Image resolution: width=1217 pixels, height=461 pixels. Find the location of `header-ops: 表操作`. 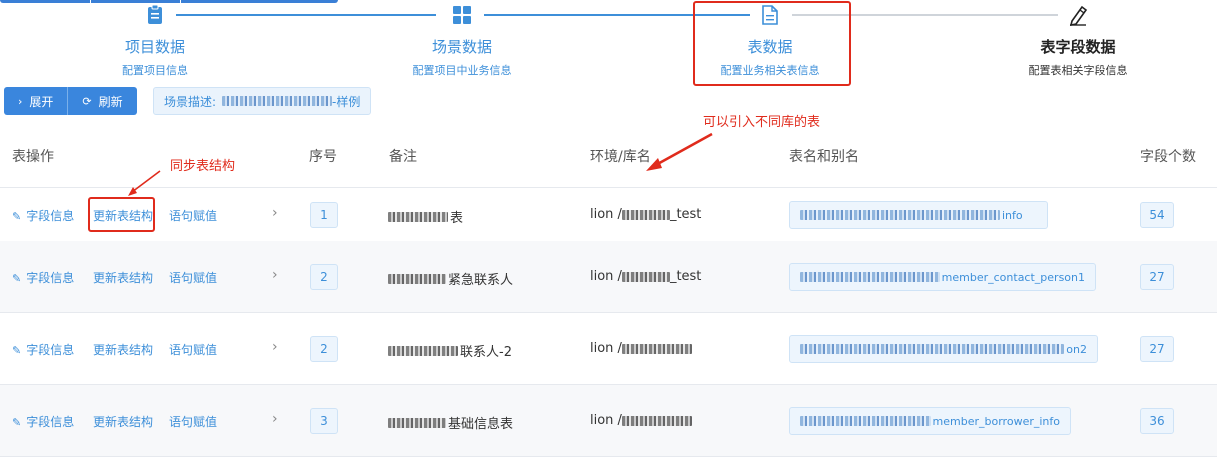

header-ops: 表操作 is located at coordinates (33, 157).